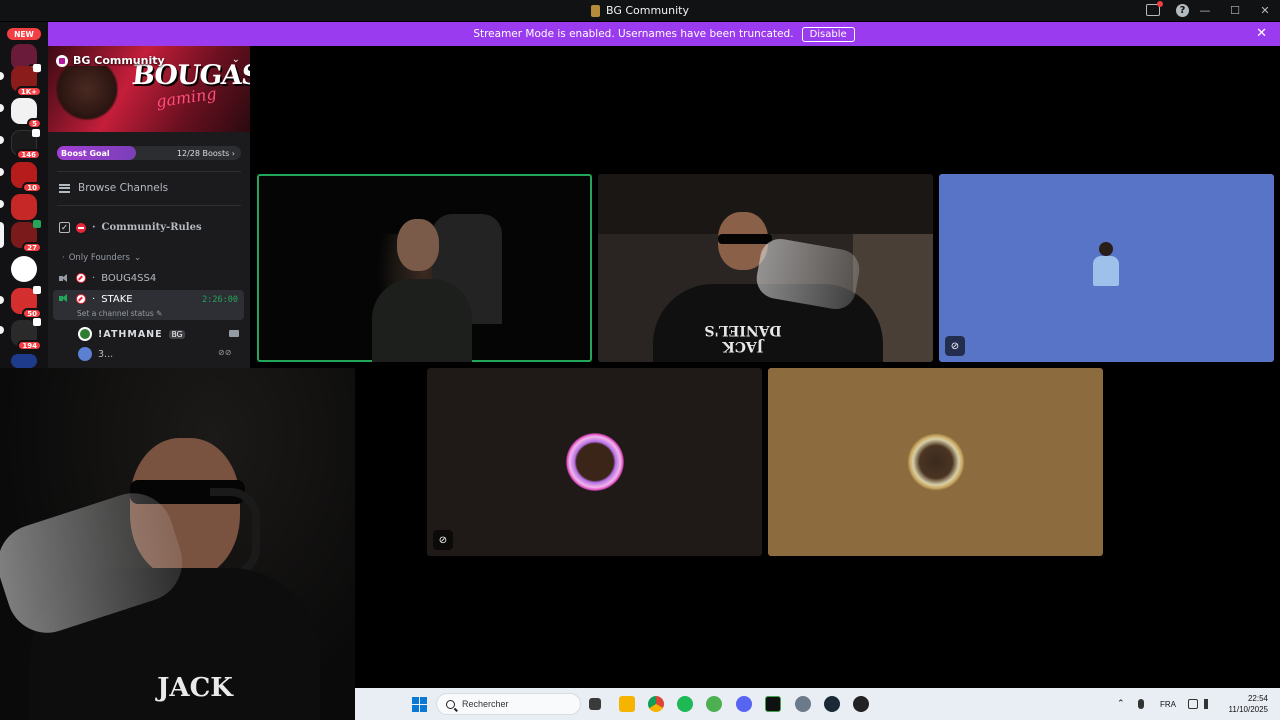 The width and height of the screenshot is (1280, 720). What do you see at coordinates (148, 305) in the screenshot?
I see `voice-channel-stake: · STAKE 2:26:00 Set a channel status ✎` at bounding box center [148, 305].